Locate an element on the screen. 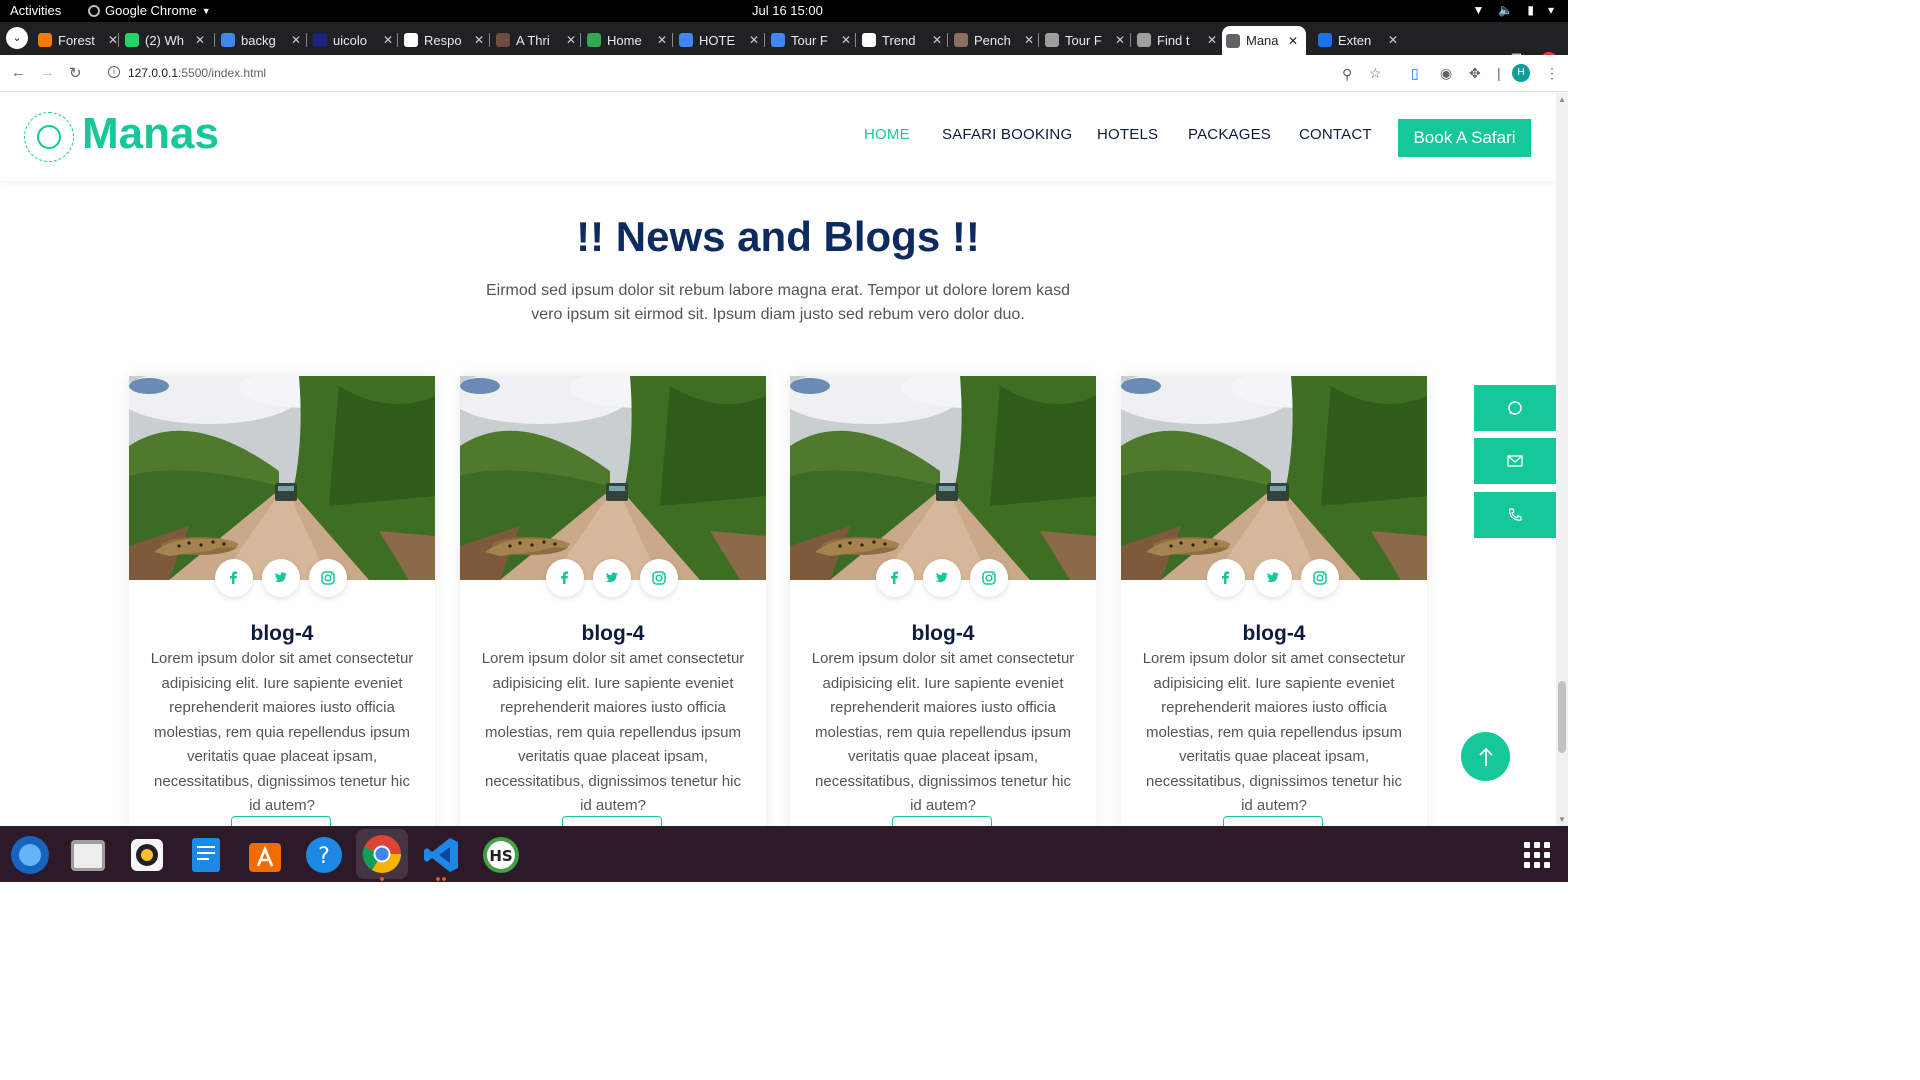 This screenshot has width=1920, height=1080. extension-icon: ▯ is located at coordinates (1415, 73).